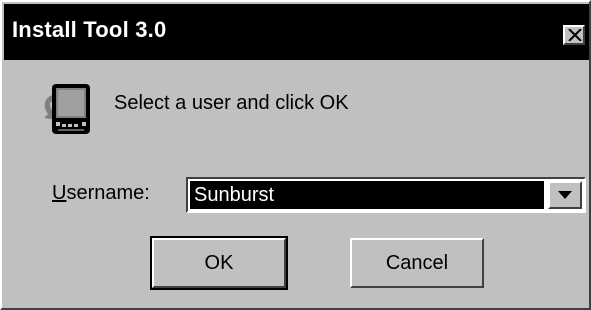 This screenshot has height=310, width=591. What do you see at coordinates (108, 193) in the screenshot?
I see `username-label-rest: sername:` at bounding box center [108, 193].